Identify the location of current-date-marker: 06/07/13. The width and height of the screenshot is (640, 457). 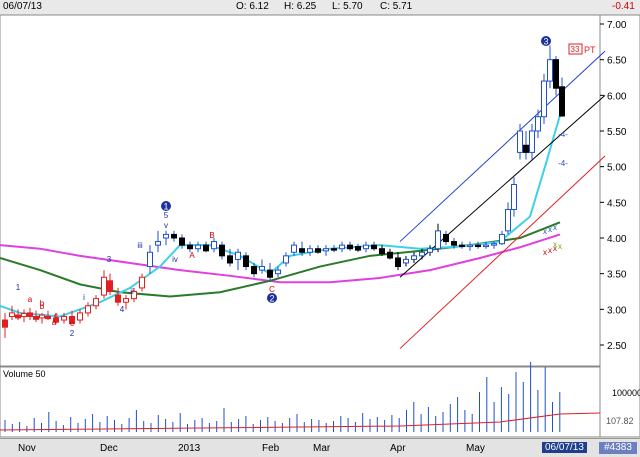
(564, 447).